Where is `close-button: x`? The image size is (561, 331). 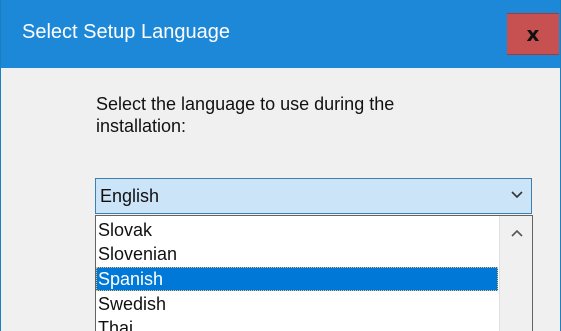
close-button: x is located at coordinates (533, 34).